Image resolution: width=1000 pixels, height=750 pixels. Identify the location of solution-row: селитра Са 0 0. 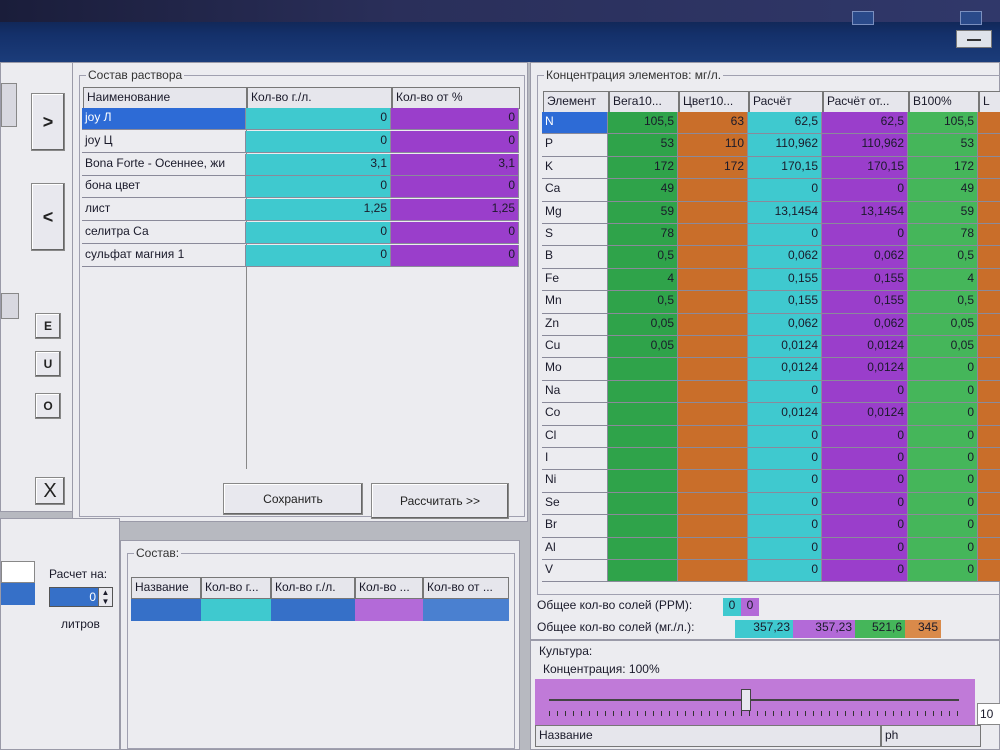
(300, 233).